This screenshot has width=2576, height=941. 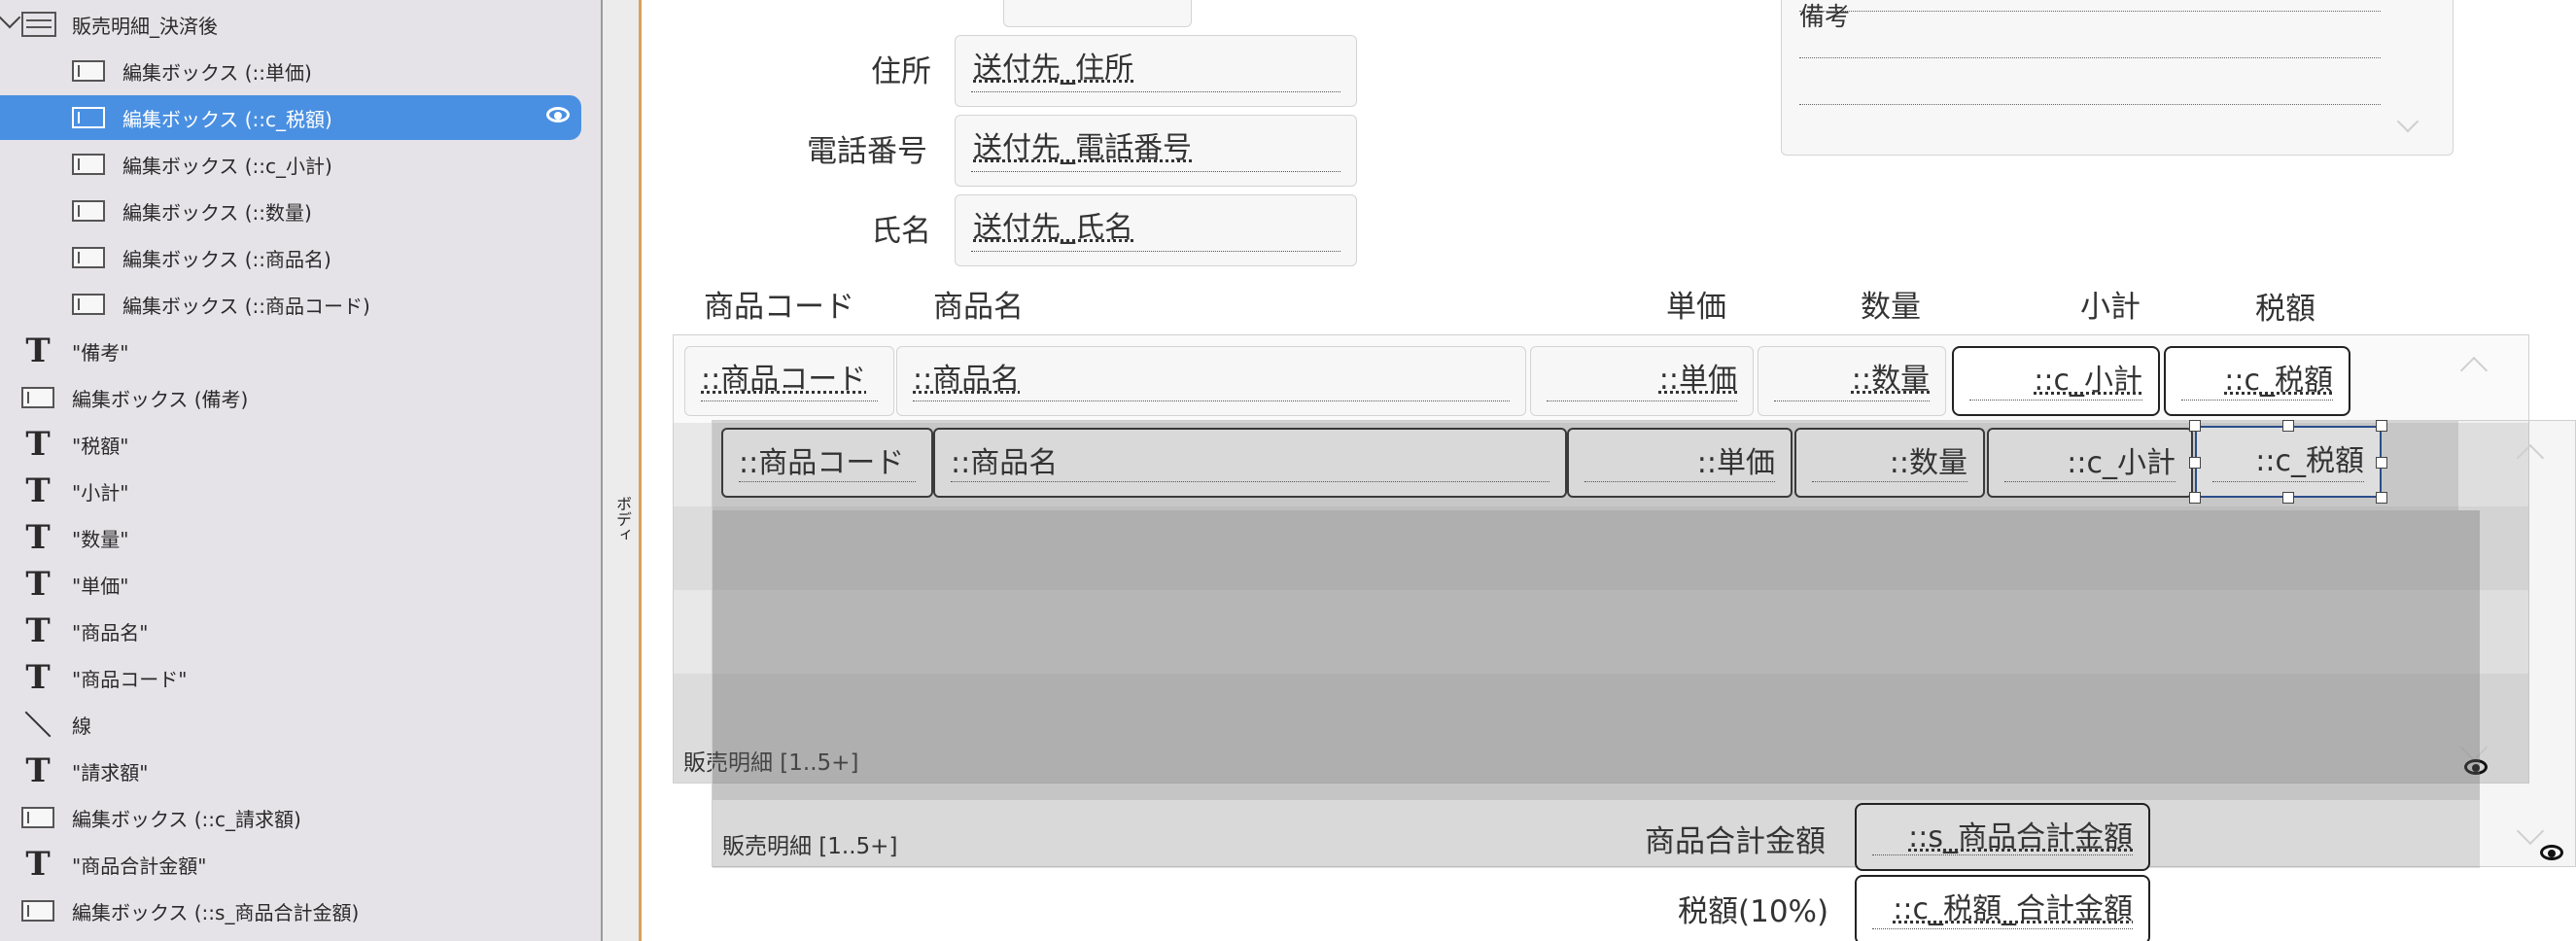 I want to click on total-amount-underline, so click(x=2002, y=854).